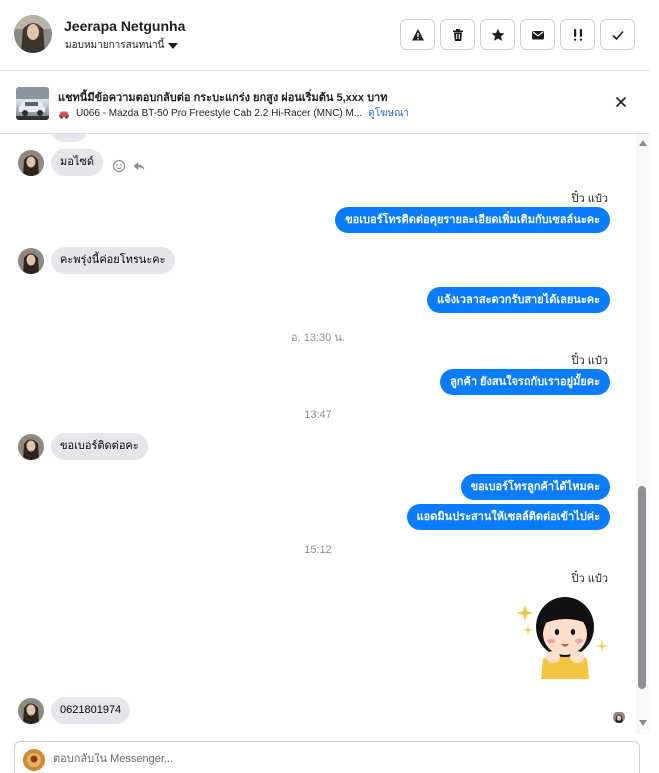 This screenshot has height=773, width=659. I want to click on close-icon, so click(621, 102).